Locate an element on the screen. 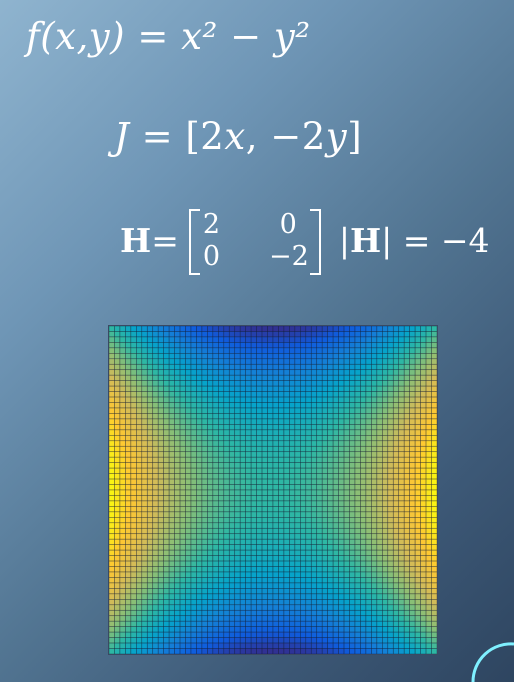  matrix-cell-1-1: −2 is located at coordinates (289, 256).